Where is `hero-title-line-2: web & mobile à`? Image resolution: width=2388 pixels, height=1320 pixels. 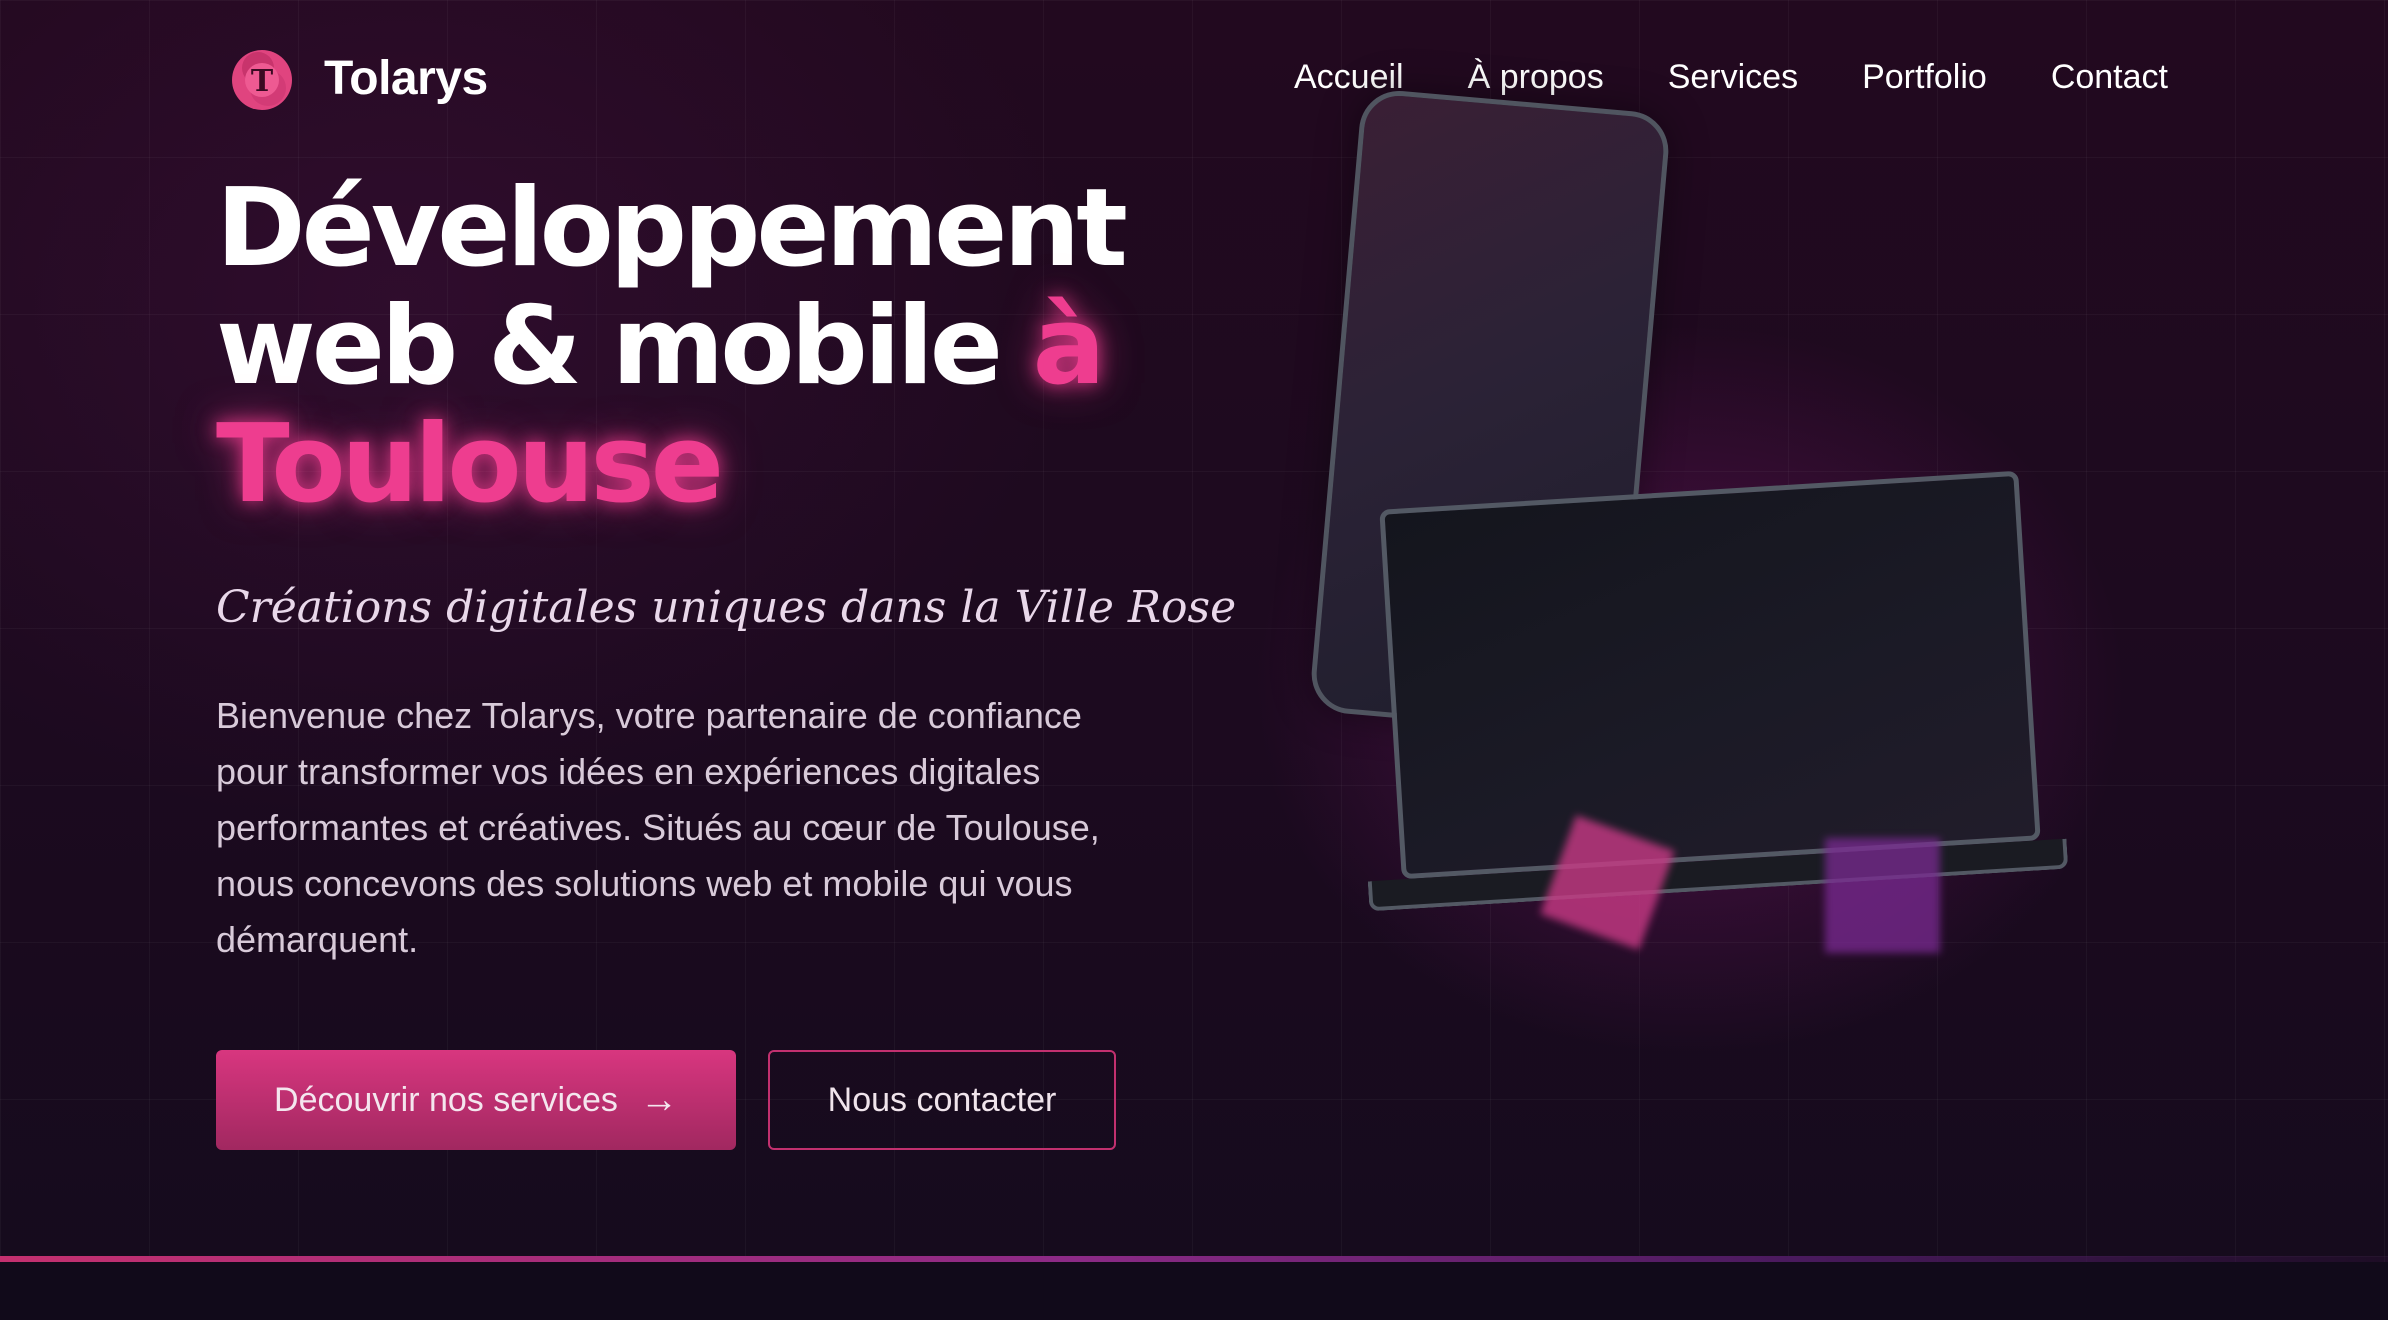
hero-title-line-2: web & mobile à is located at coordinates (706, 347).